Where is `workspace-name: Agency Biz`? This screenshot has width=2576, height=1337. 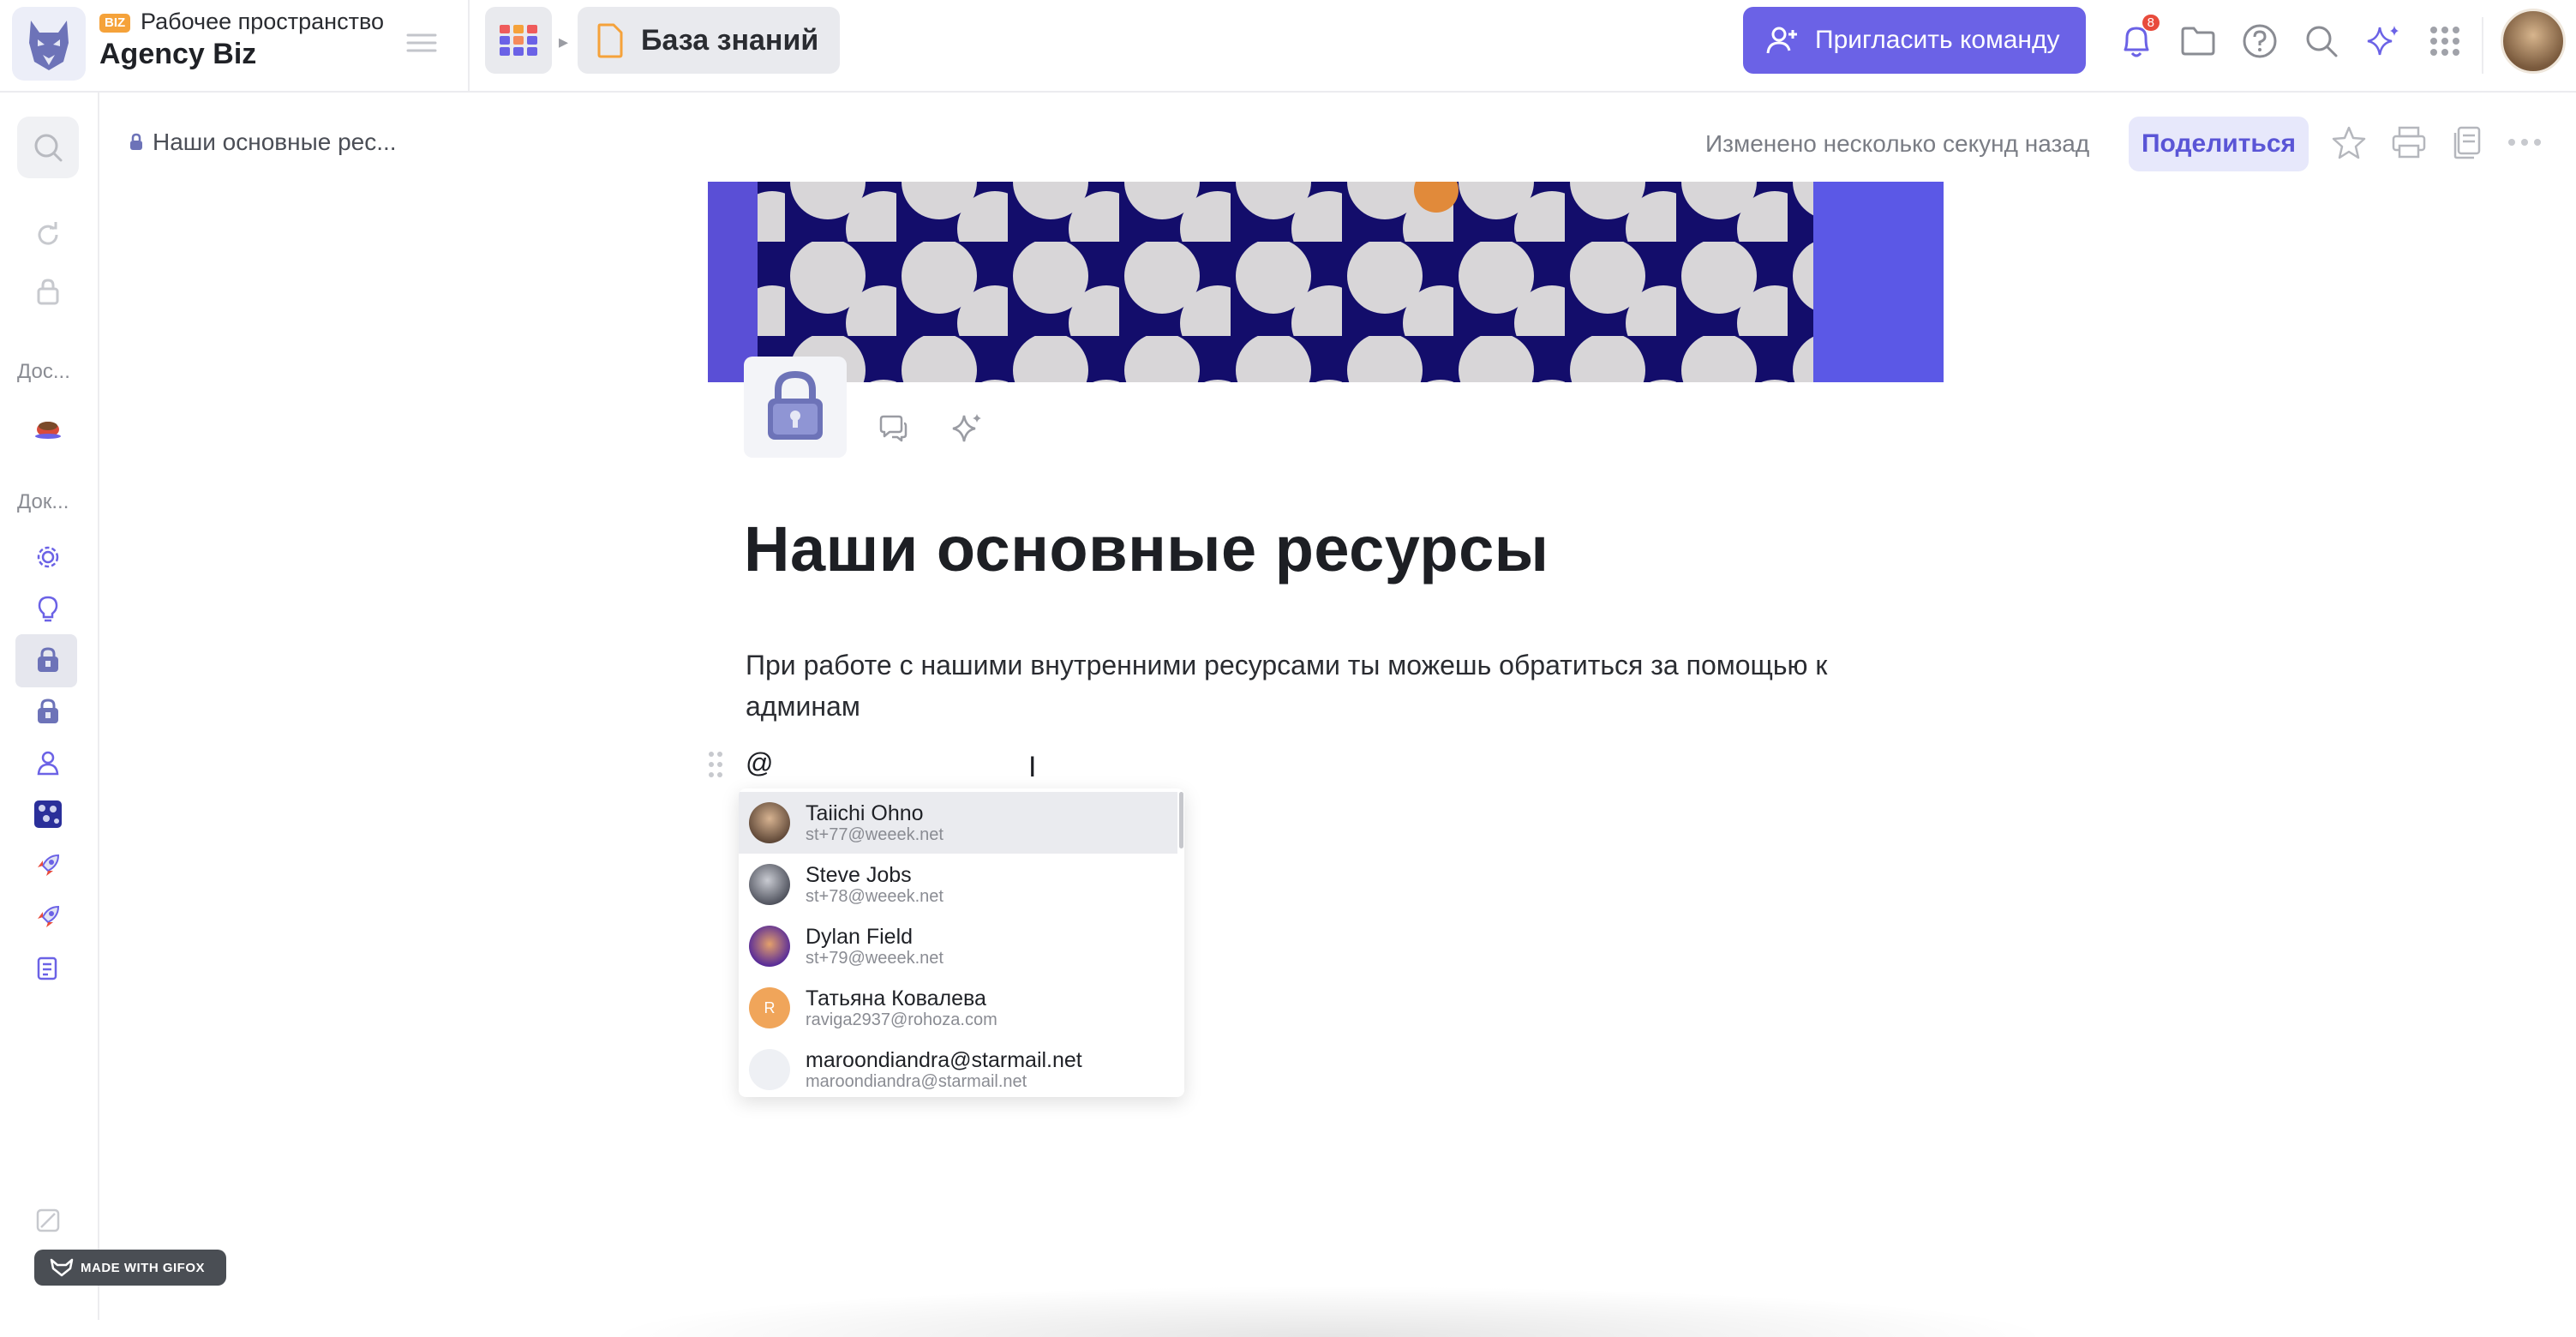
workspace-name: Agency Biz is located at coordinates (177, 54).